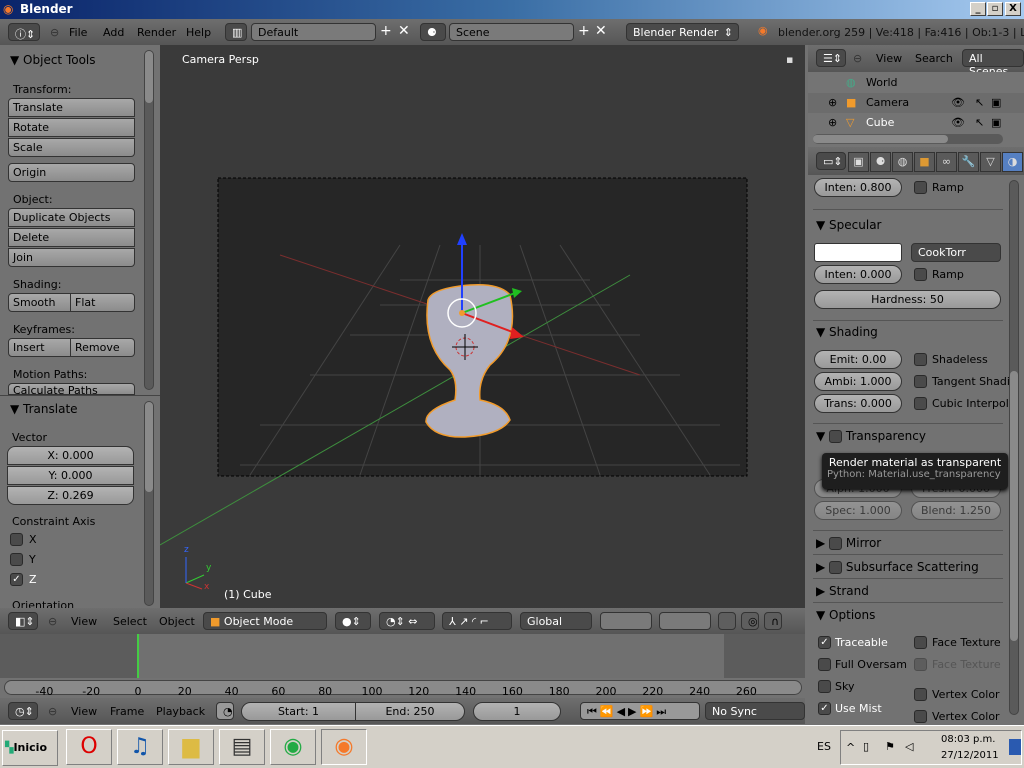 This screenshot has width=1024, height=768. Describe the element at coordinates (920, 381) in the screenshot. I see `tangent-shading-checkbox` at that location.